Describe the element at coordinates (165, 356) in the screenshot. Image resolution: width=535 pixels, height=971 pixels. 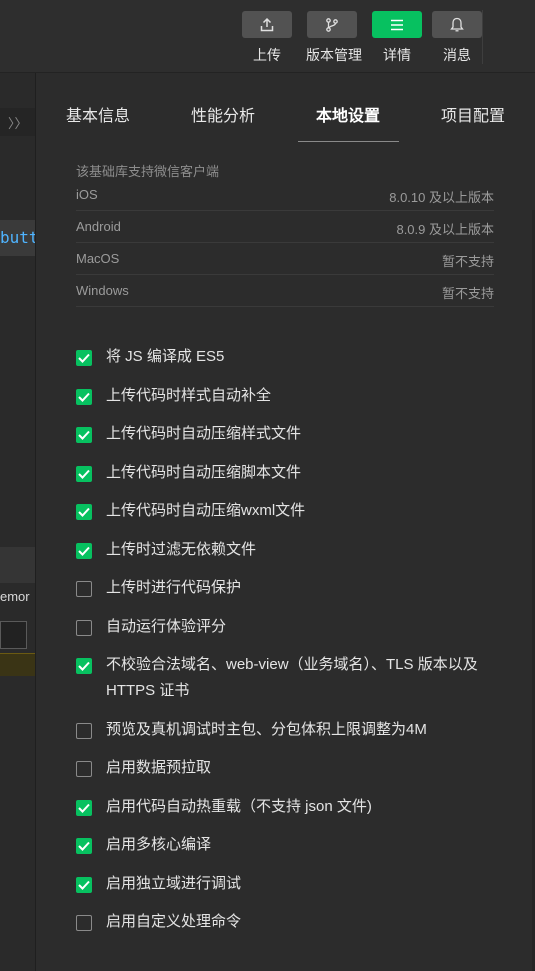
I see `option-label: 将 JS 编译成 ES5` at that location.